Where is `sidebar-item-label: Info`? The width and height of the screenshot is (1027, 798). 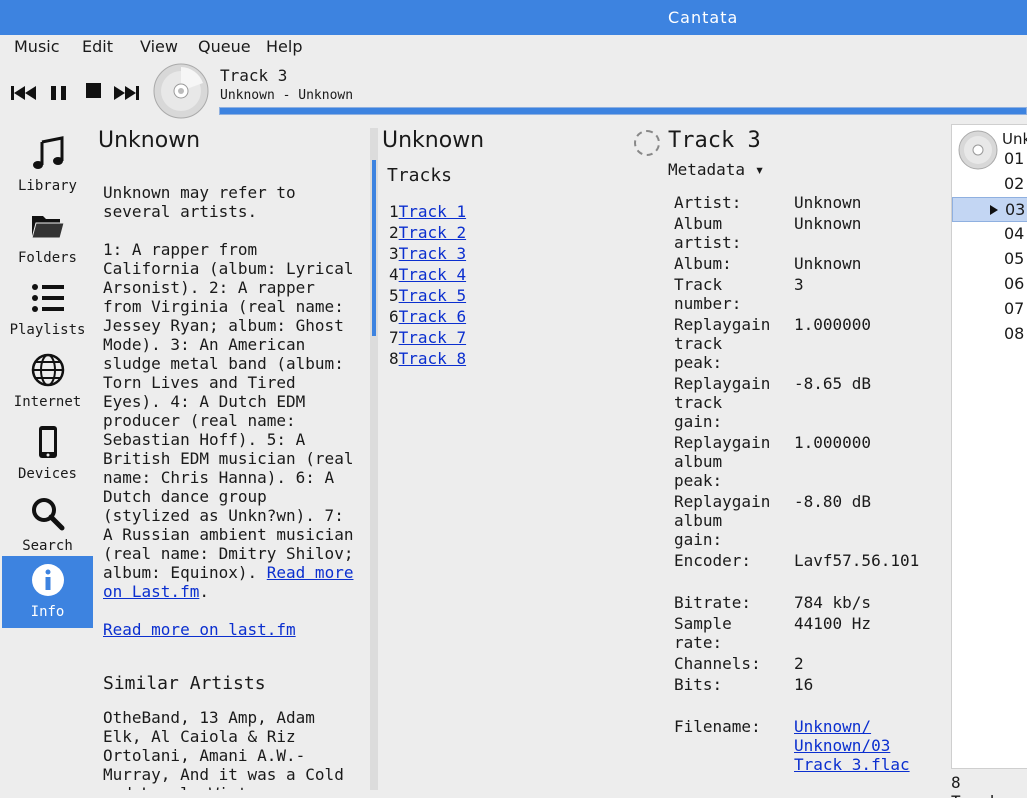
sidebar-item-label: Info is located at coordinates (47, 612).